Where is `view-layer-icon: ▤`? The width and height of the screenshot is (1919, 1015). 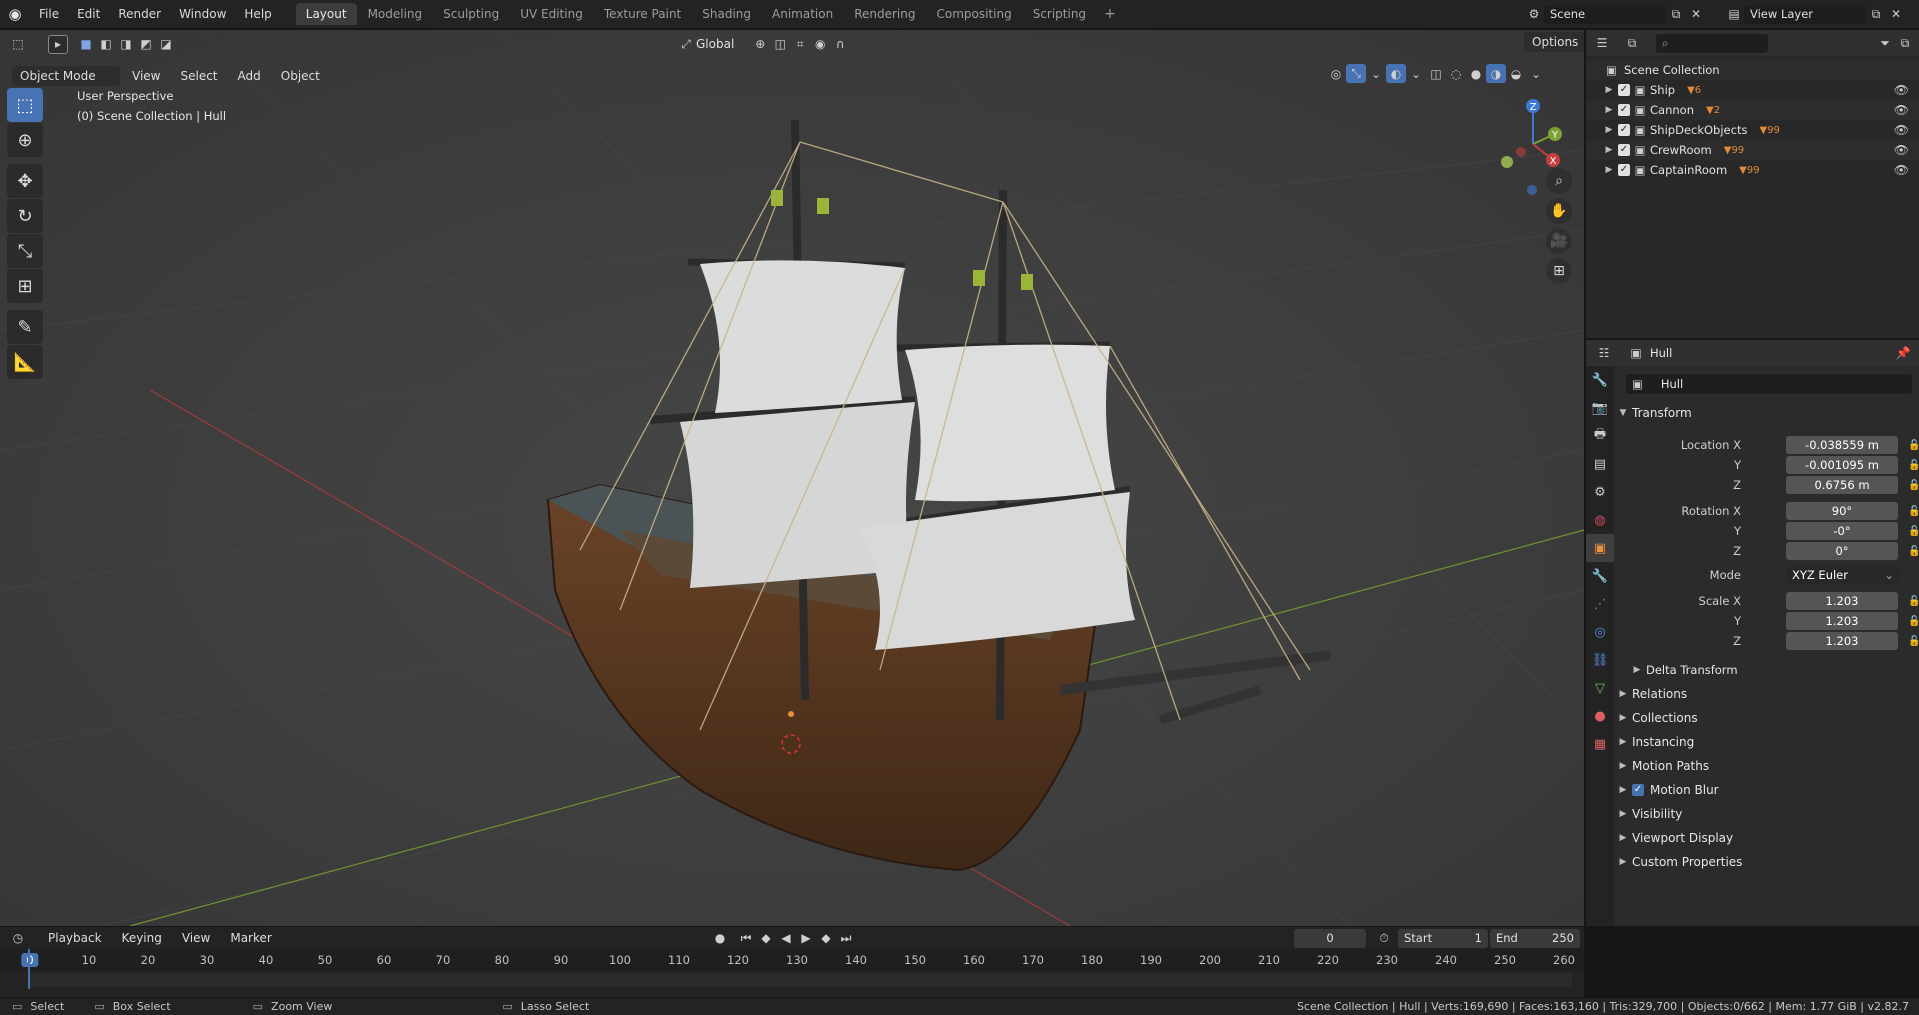
view-layer-icon: ▤ is located at coordinates (1734, 14).